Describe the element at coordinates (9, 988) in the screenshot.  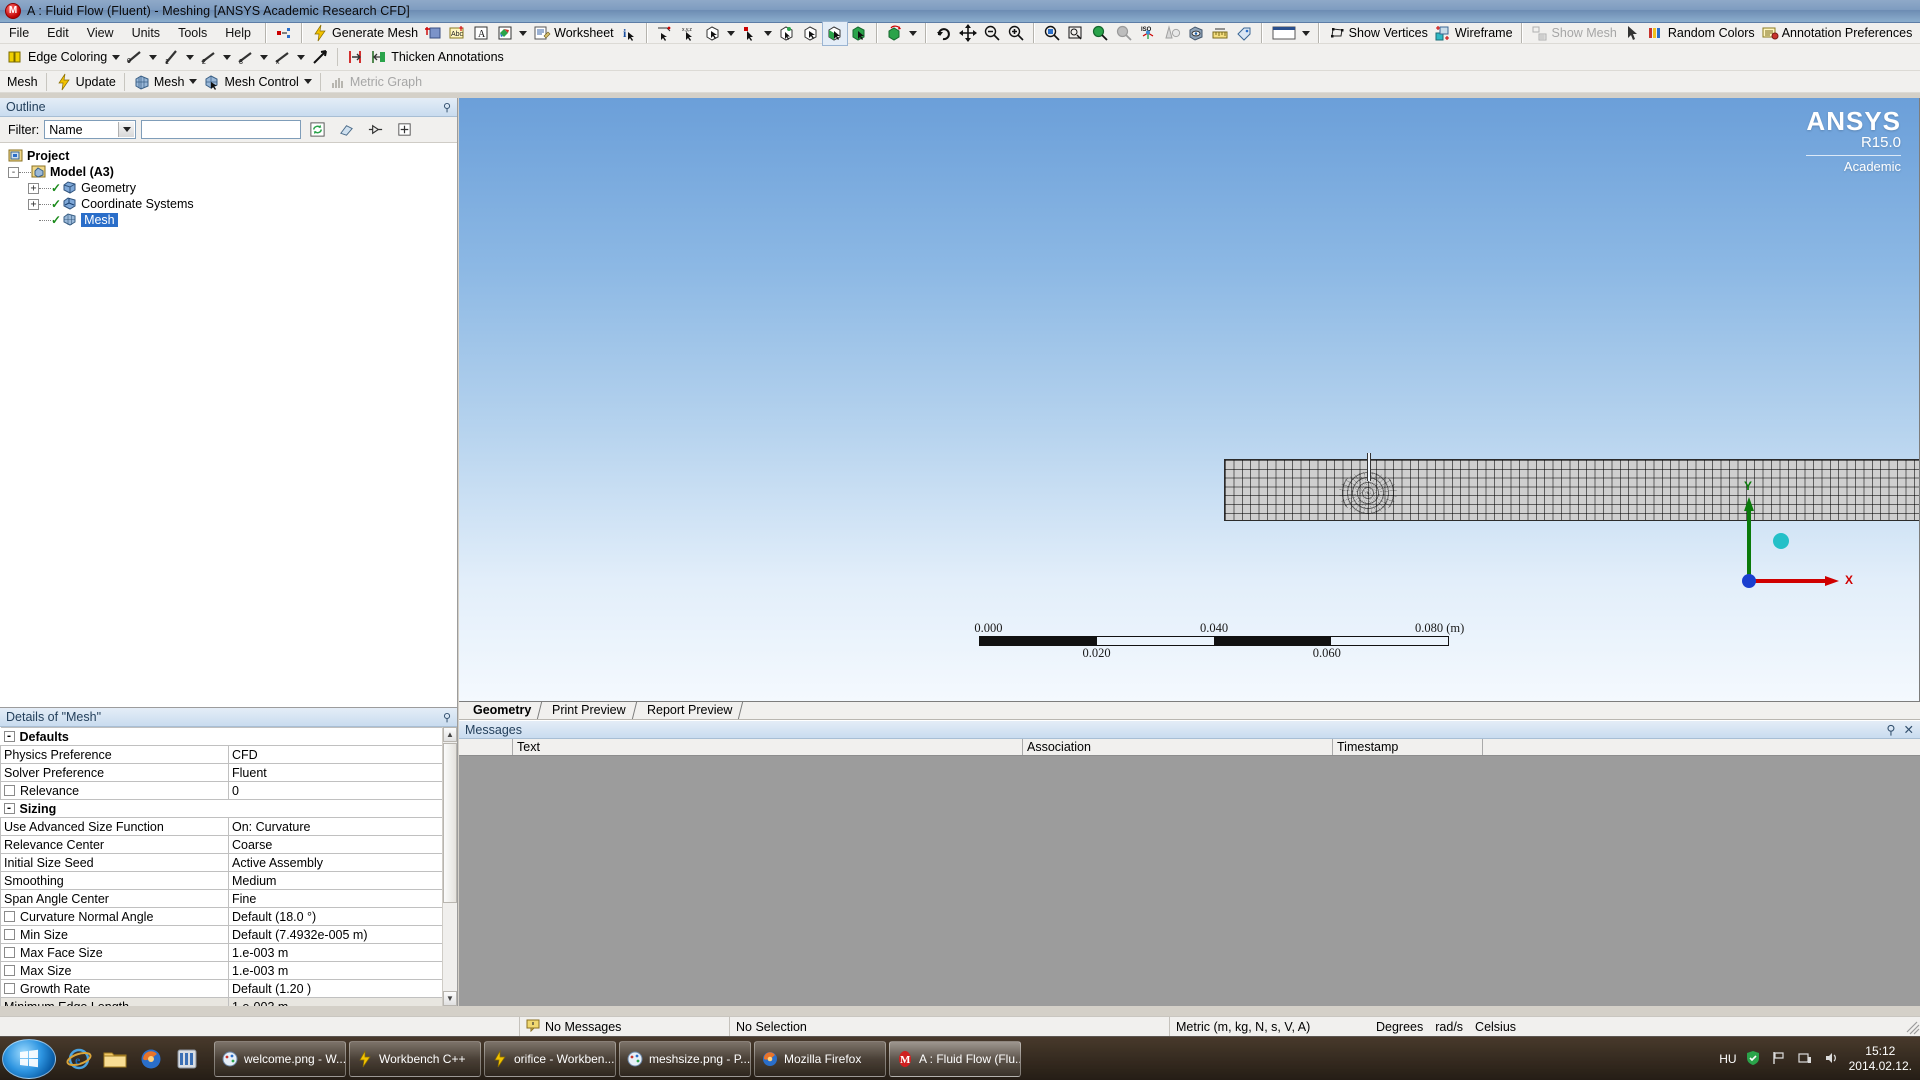
I see `details-checkbox-growth-rate` at that location.